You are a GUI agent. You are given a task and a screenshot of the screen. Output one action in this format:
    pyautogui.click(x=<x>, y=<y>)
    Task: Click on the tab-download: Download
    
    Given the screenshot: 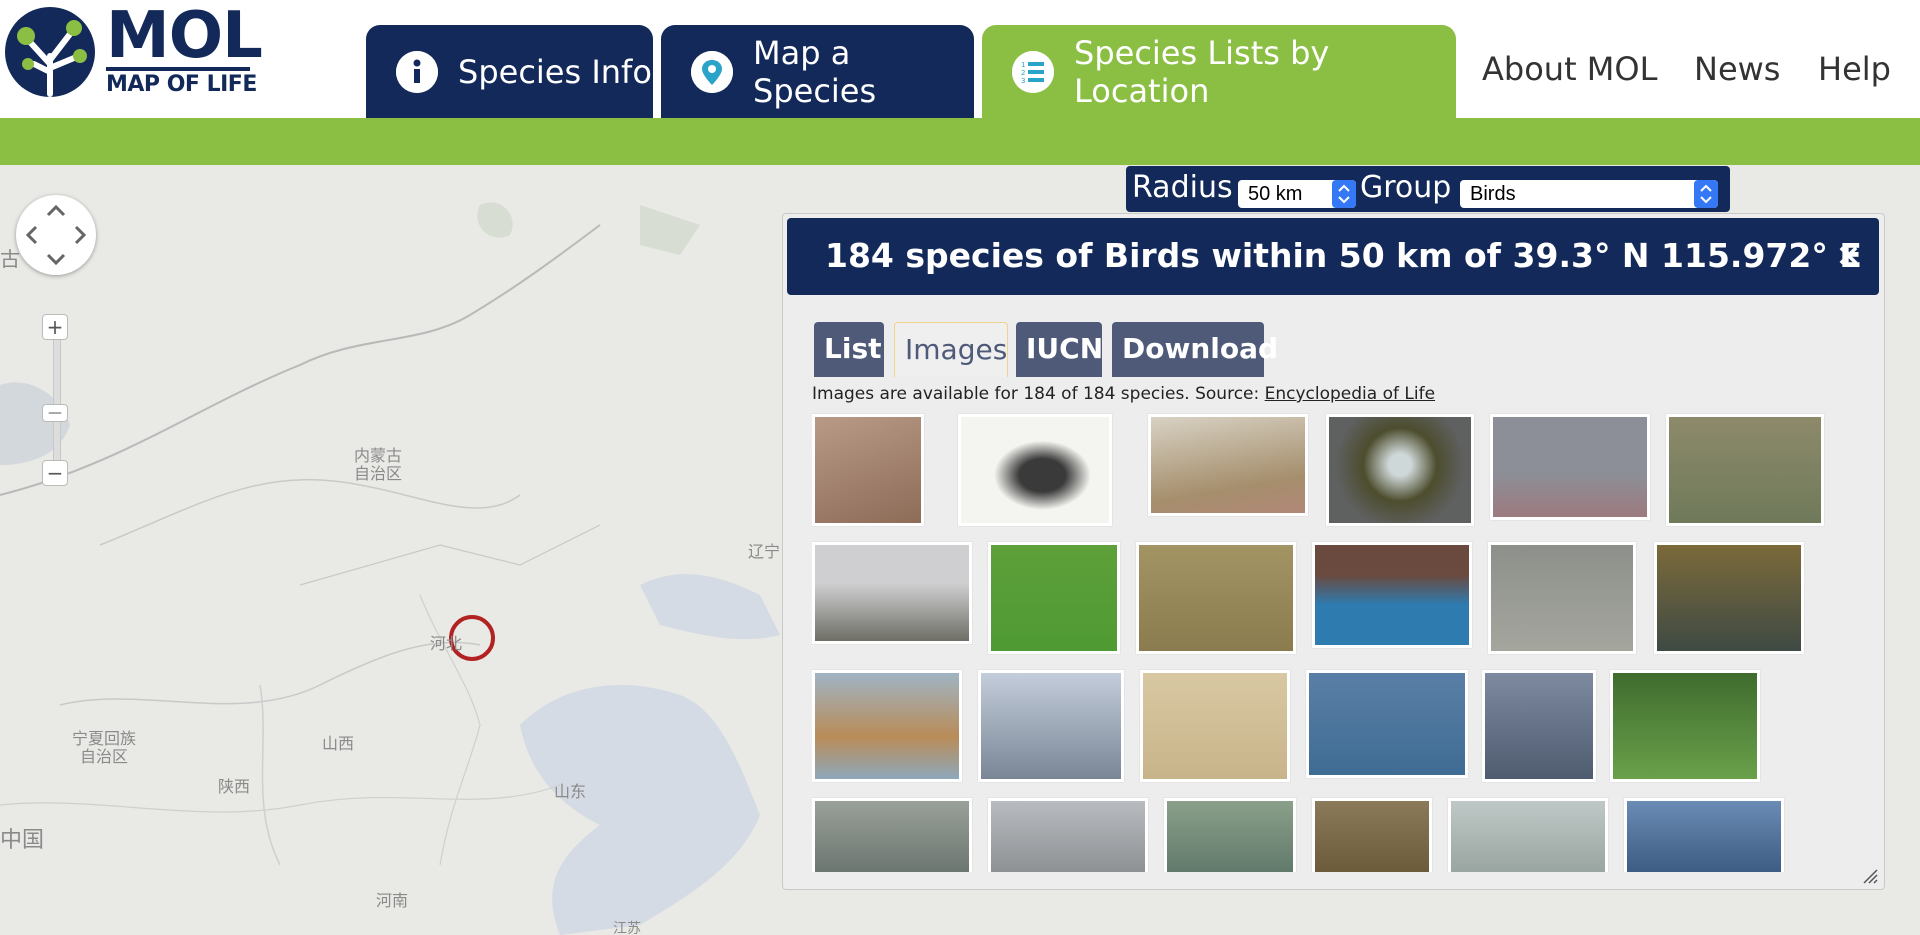 What is the action you would take?
    pyautogui.click(x=1195, y=349)
    